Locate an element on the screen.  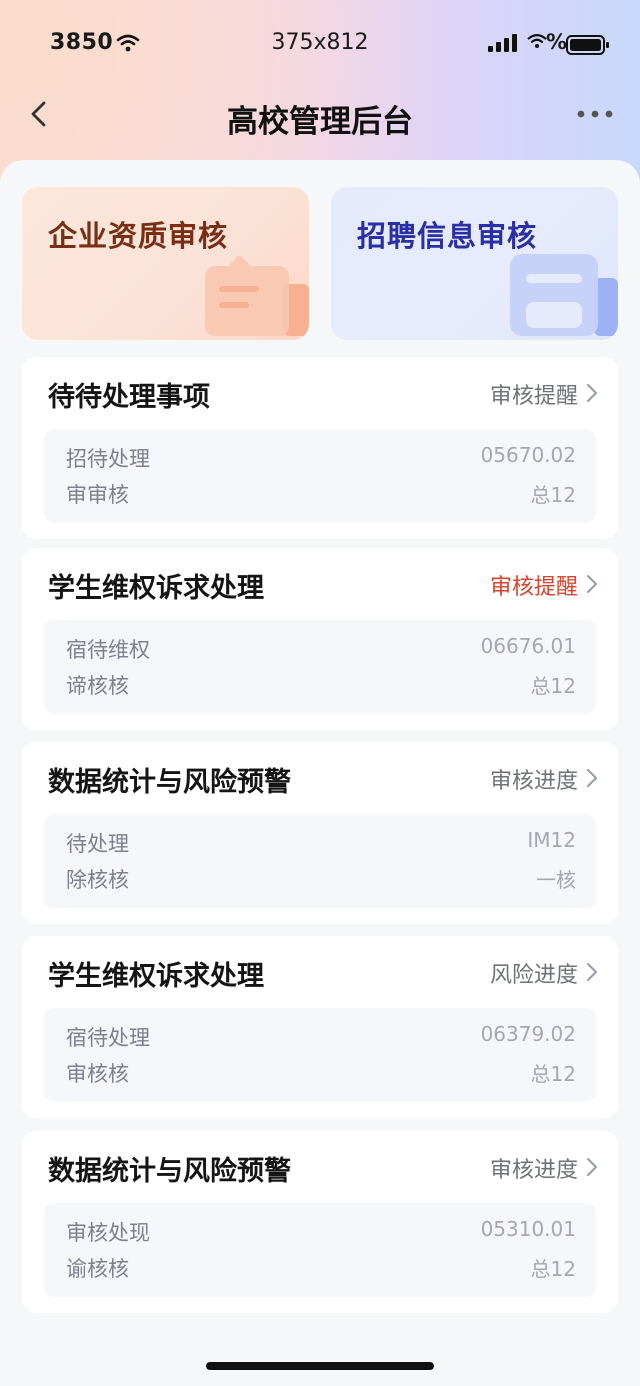
status-bar: 3850 375x812 % is located at coordinates (320, 44).